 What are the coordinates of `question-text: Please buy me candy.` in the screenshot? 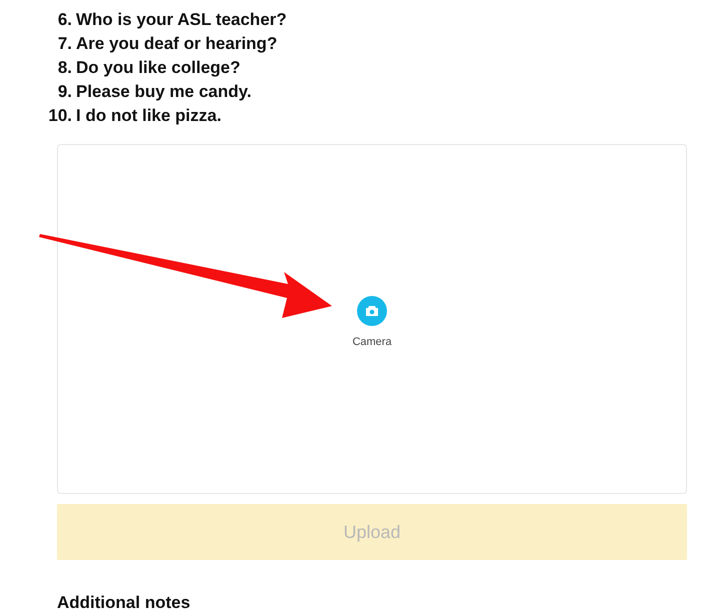 It's located at (164, 92).